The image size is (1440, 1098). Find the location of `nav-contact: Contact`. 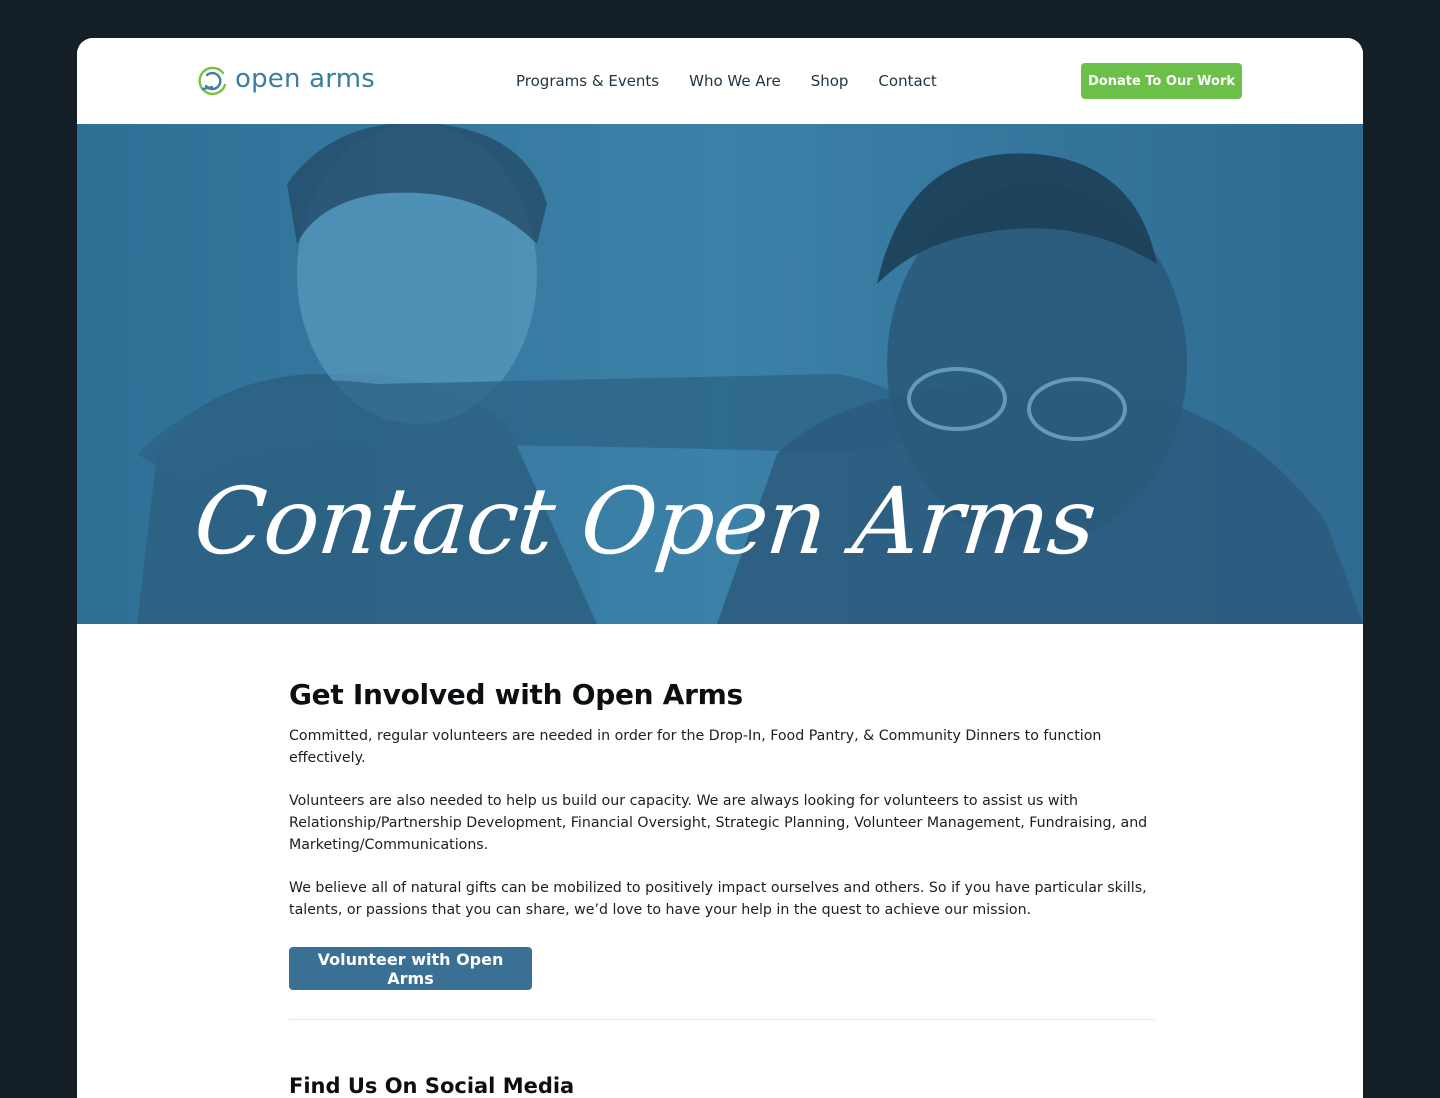

nav-contact: Contact is located at coordinates (907, 81).